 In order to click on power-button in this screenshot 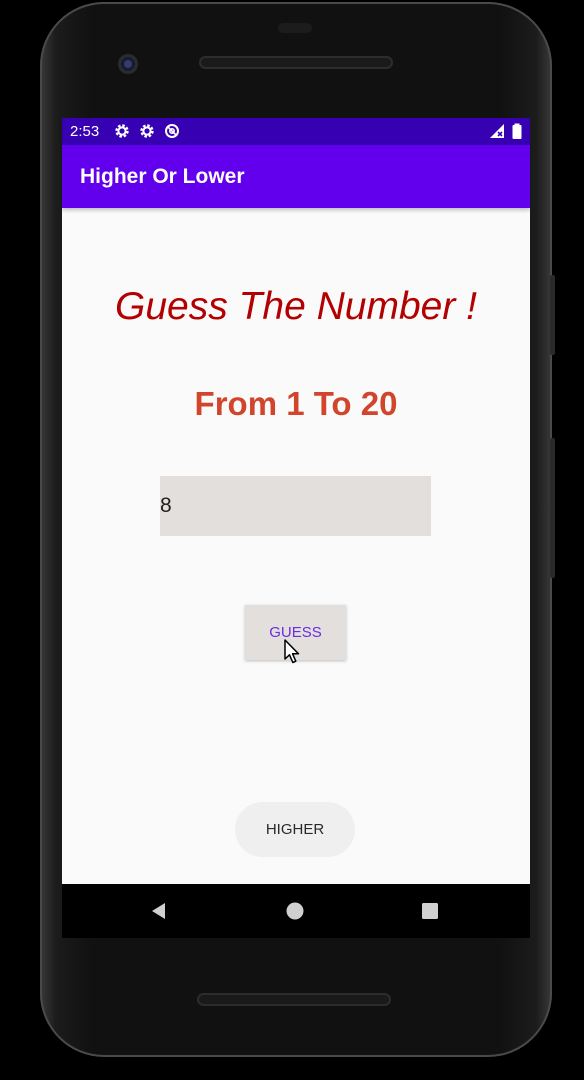, I will do `click(552, 315)`.